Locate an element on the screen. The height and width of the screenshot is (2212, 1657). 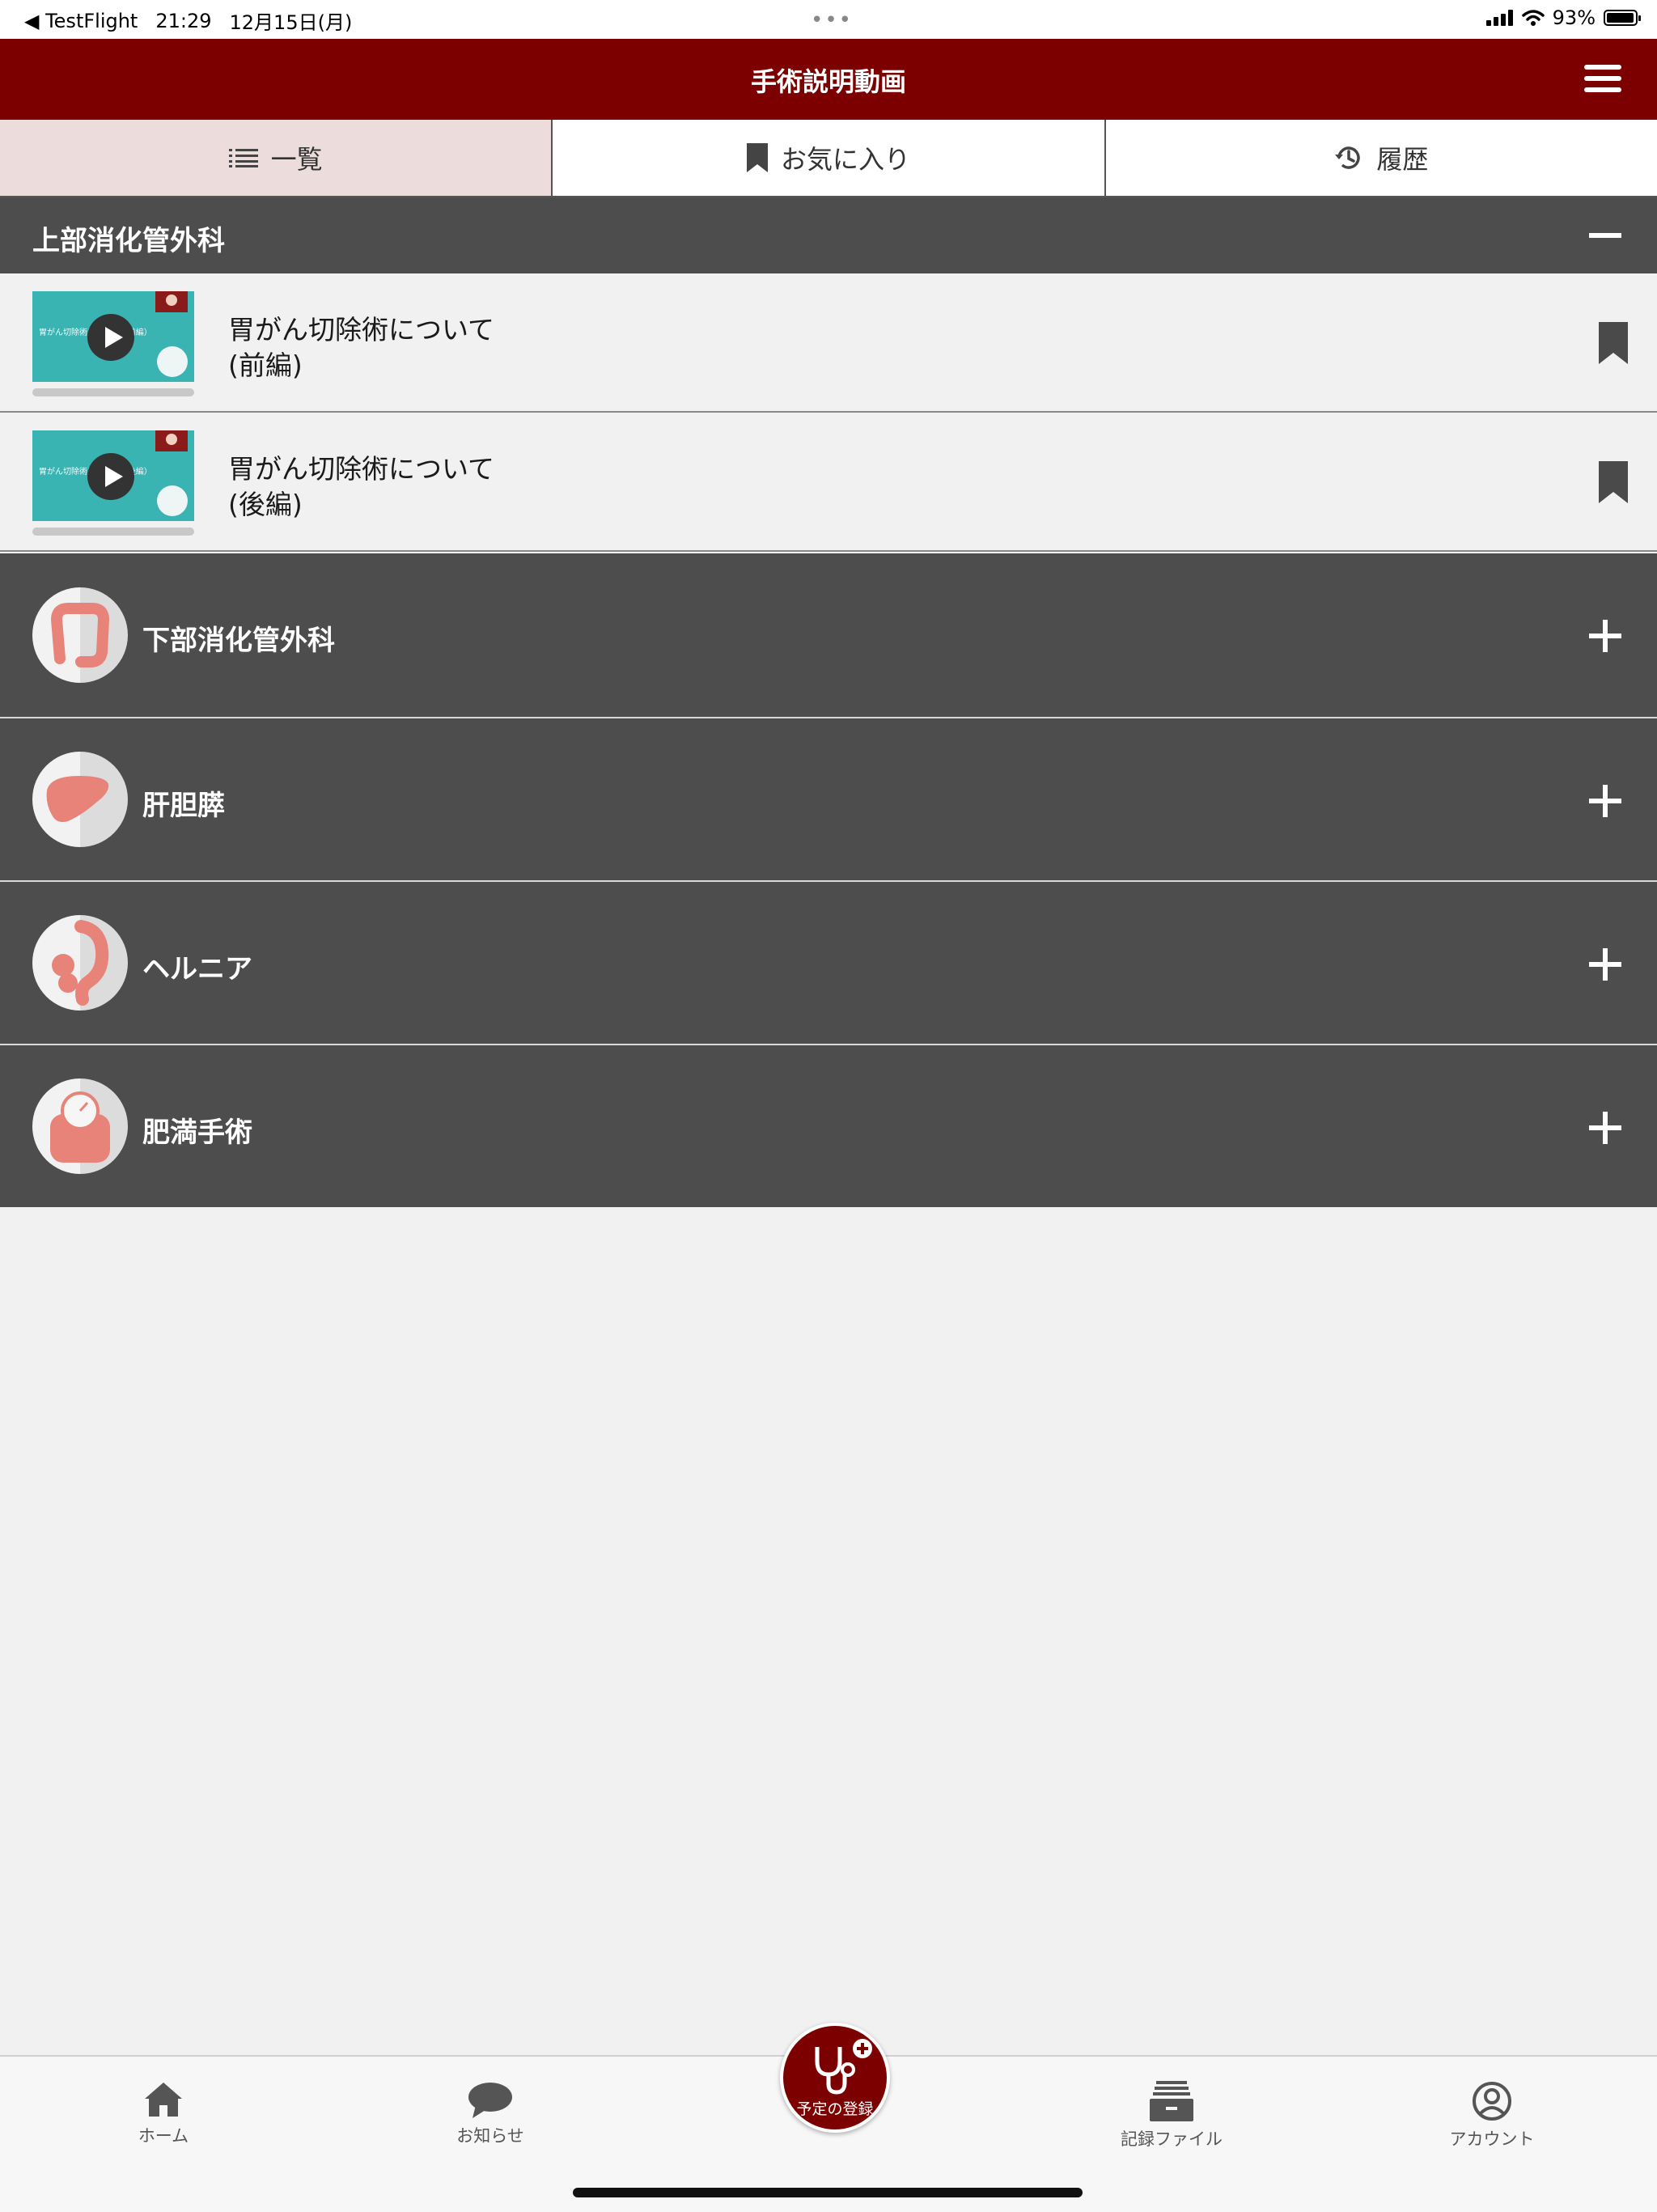
register-appointment-button: 予定の登録 is located at coordinates (835, 2078).